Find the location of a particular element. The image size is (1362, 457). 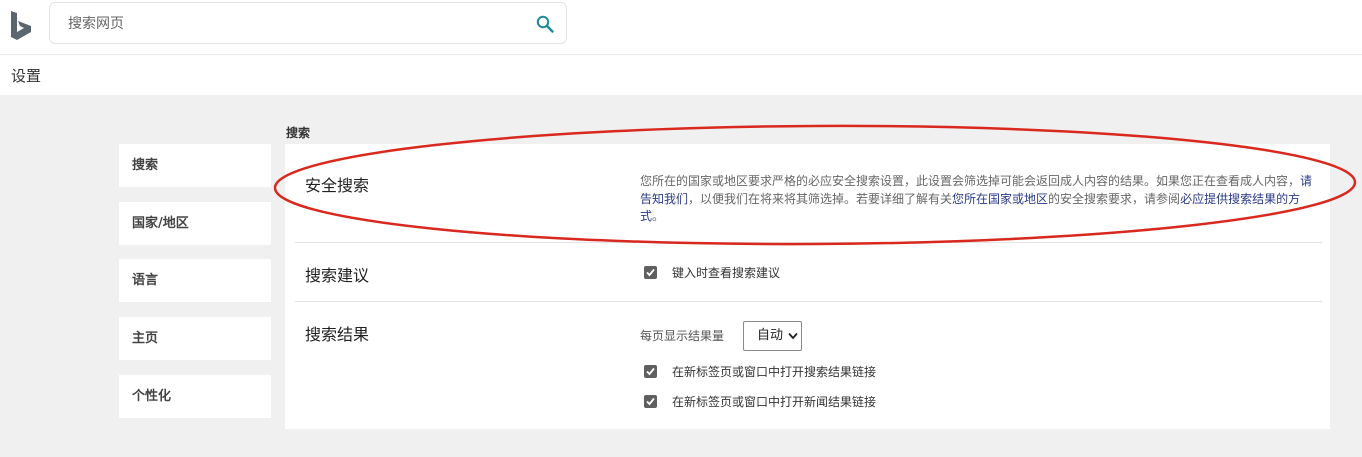

suggestions-checkbox is located at coordinates (650, 272).